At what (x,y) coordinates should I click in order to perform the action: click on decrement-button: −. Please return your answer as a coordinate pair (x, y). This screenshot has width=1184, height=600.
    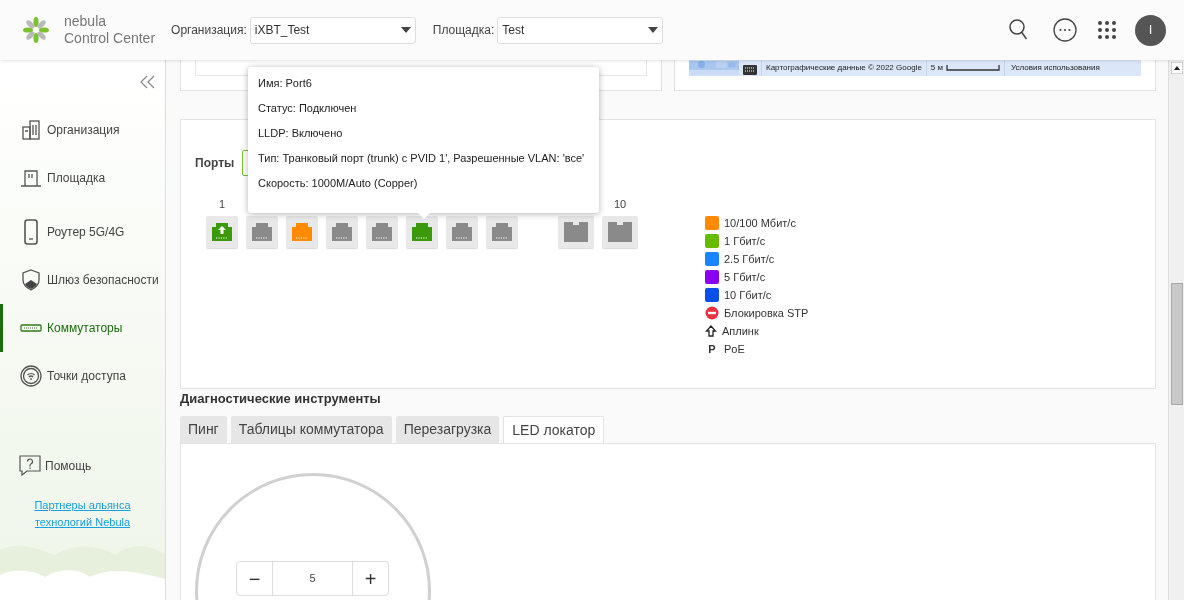
    Looking at the image, I should click on (255, 578).